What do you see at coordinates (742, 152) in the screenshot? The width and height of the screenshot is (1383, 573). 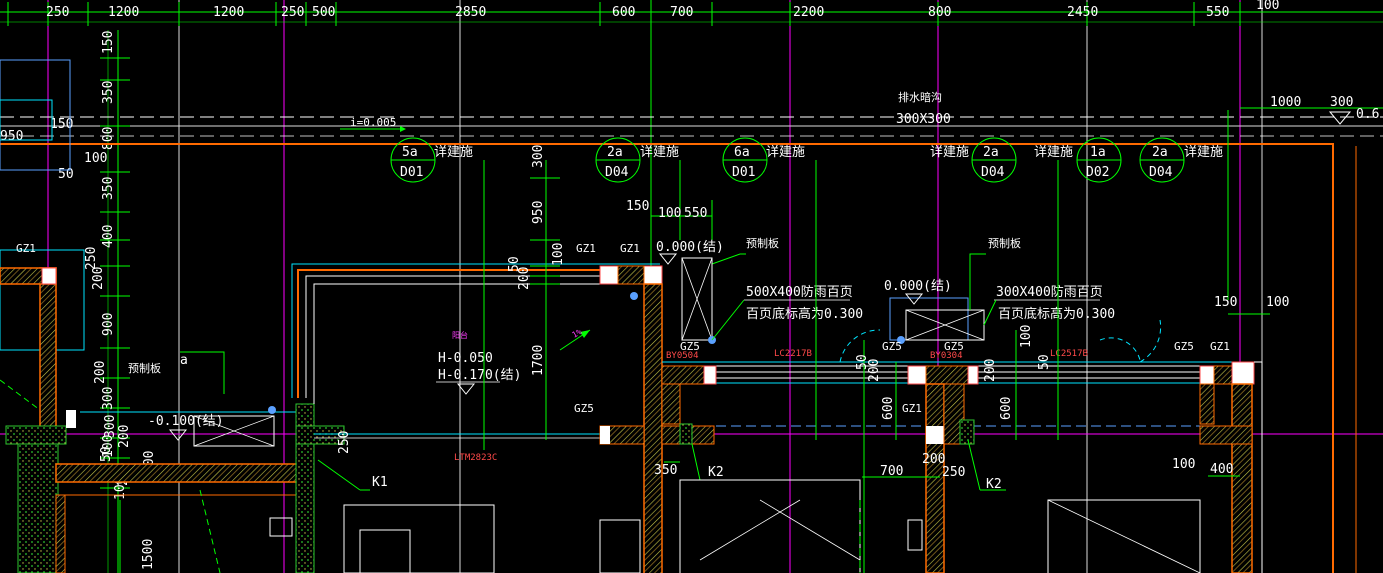 I see `svg-text: 6a` at bounding box center [742, 152].